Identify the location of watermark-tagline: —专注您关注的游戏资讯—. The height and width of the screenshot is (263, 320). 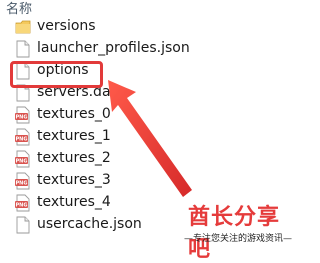
(238, 239).